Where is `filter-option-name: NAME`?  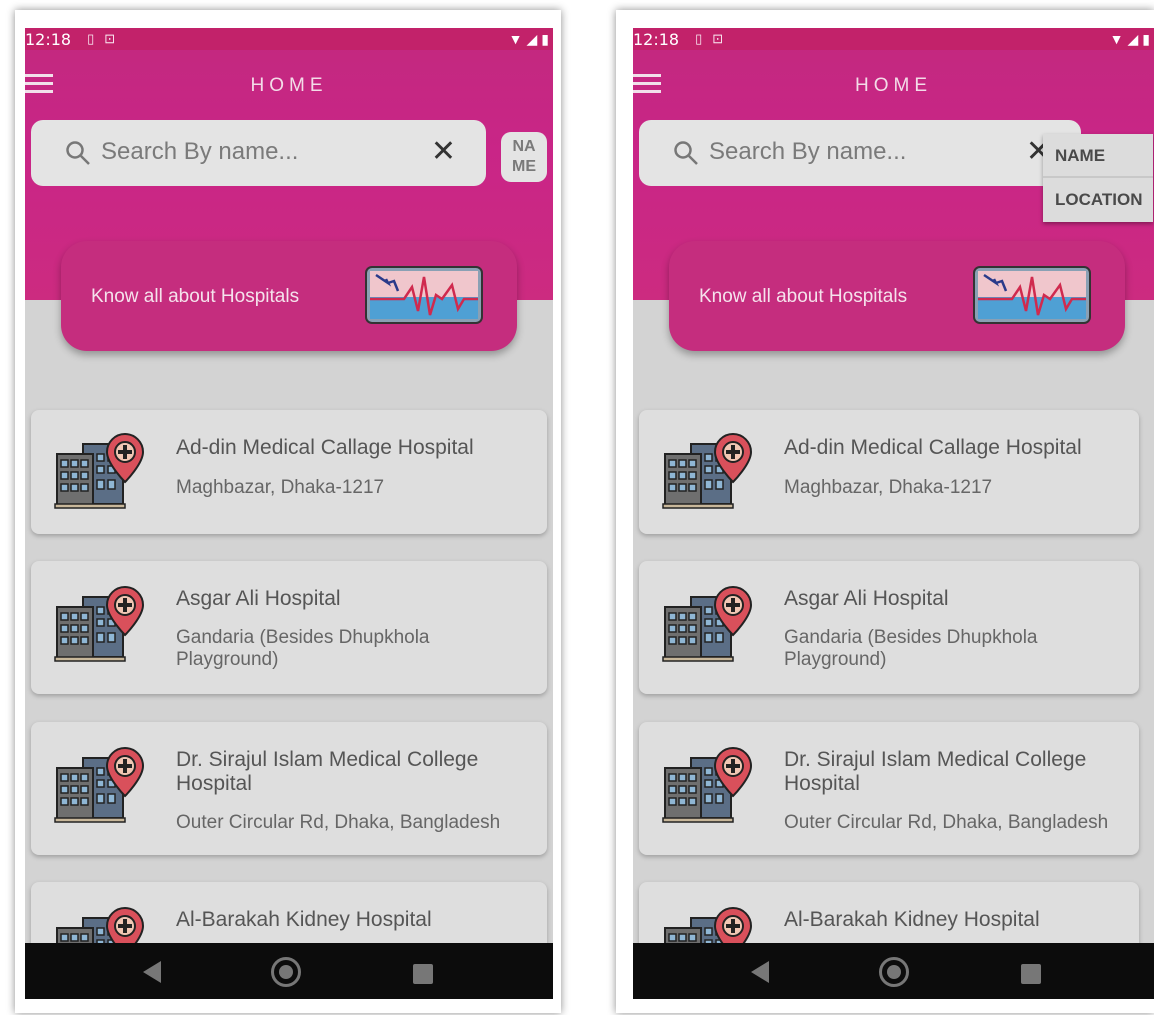
filter-option-name: NAME is located at coordinates (1098, 156).